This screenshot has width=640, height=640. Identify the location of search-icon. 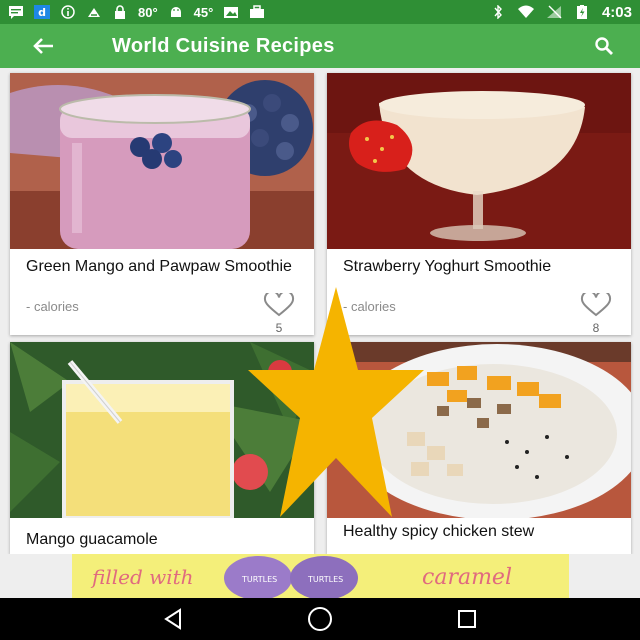
(604, 46).